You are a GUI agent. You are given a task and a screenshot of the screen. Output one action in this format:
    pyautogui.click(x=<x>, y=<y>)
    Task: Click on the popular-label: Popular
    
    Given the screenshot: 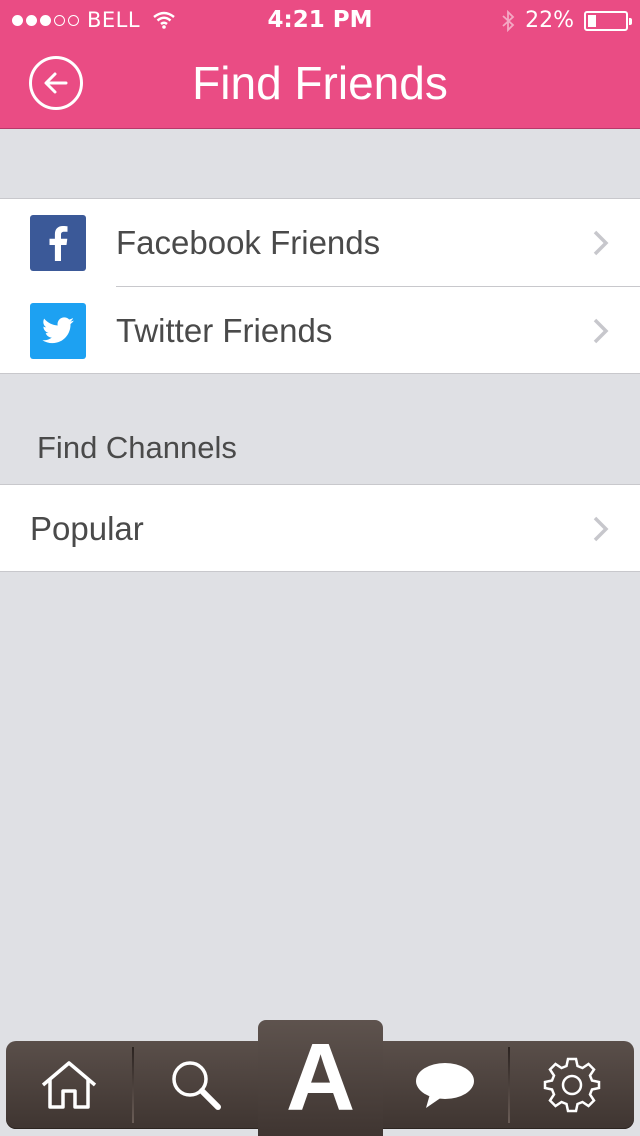 What is the action you would take?
    pyautogui.click(x=87, y=528)
    